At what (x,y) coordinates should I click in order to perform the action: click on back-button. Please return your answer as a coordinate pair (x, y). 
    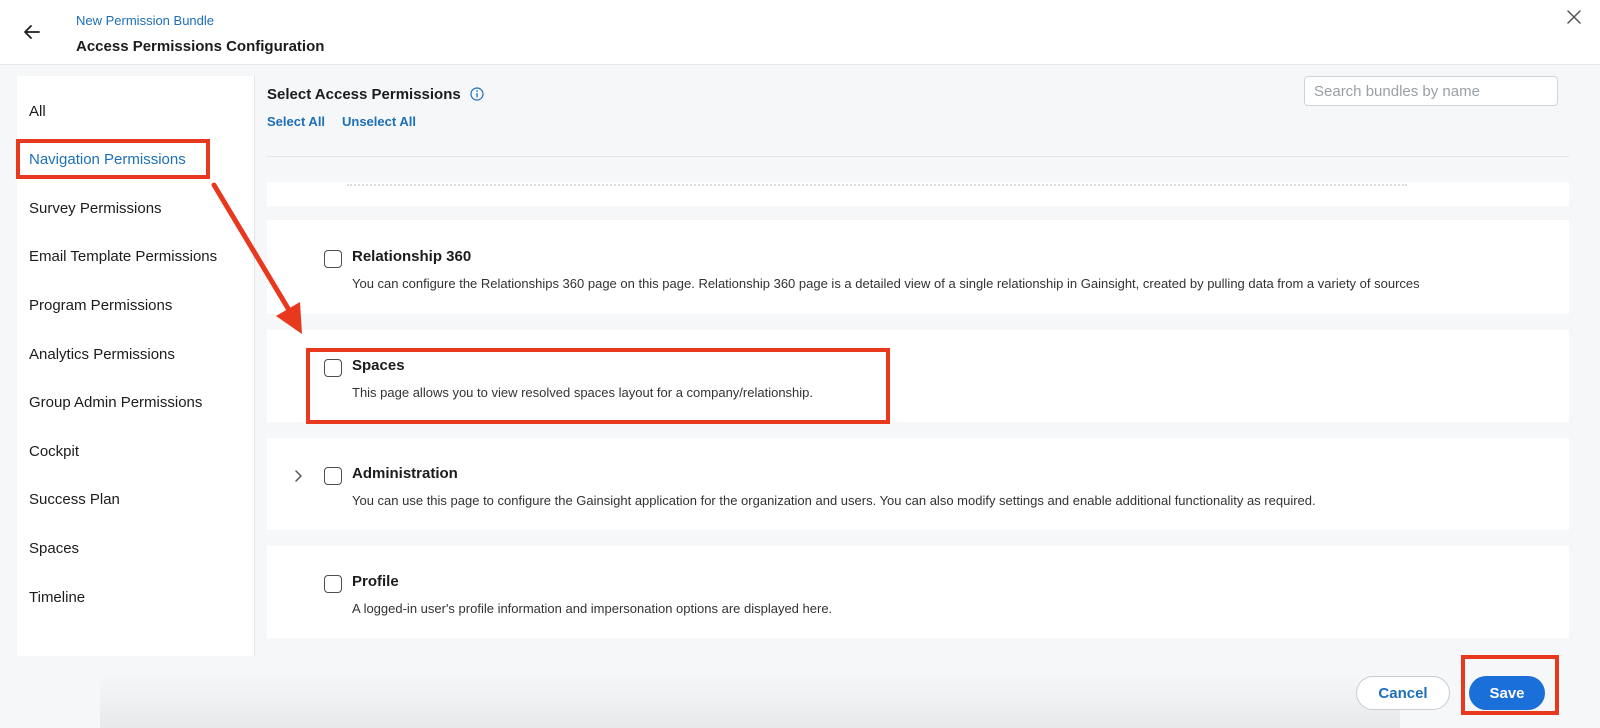
    Looking at the image, I should click on (32, 32).